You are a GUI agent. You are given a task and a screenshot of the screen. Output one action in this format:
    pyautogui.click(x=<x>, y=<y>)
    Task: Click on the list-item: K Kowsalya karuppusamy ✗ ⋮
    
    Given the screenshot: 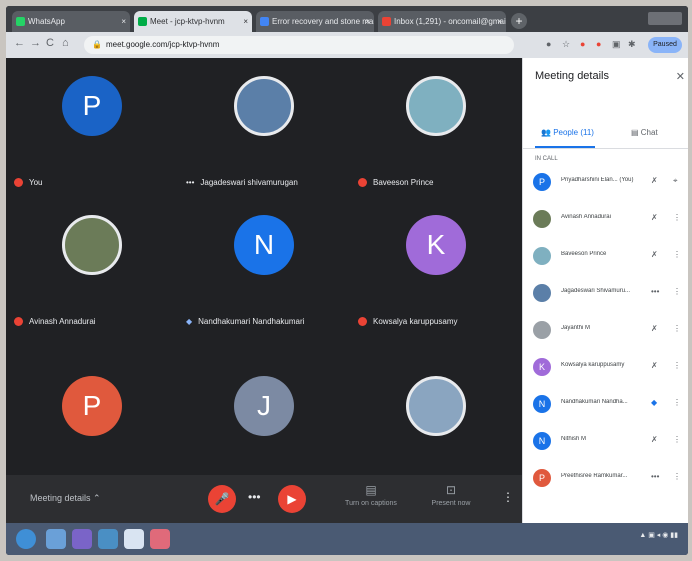 What is the action you would take?
    pyautogui.click(x=608, y=368)
    